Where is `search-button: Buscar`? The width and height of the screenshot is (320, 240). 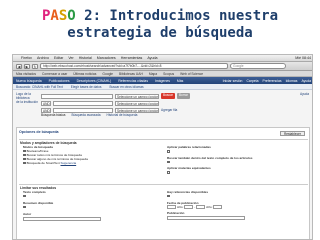 search-button: Buscar is located at coordinates (168, 96).